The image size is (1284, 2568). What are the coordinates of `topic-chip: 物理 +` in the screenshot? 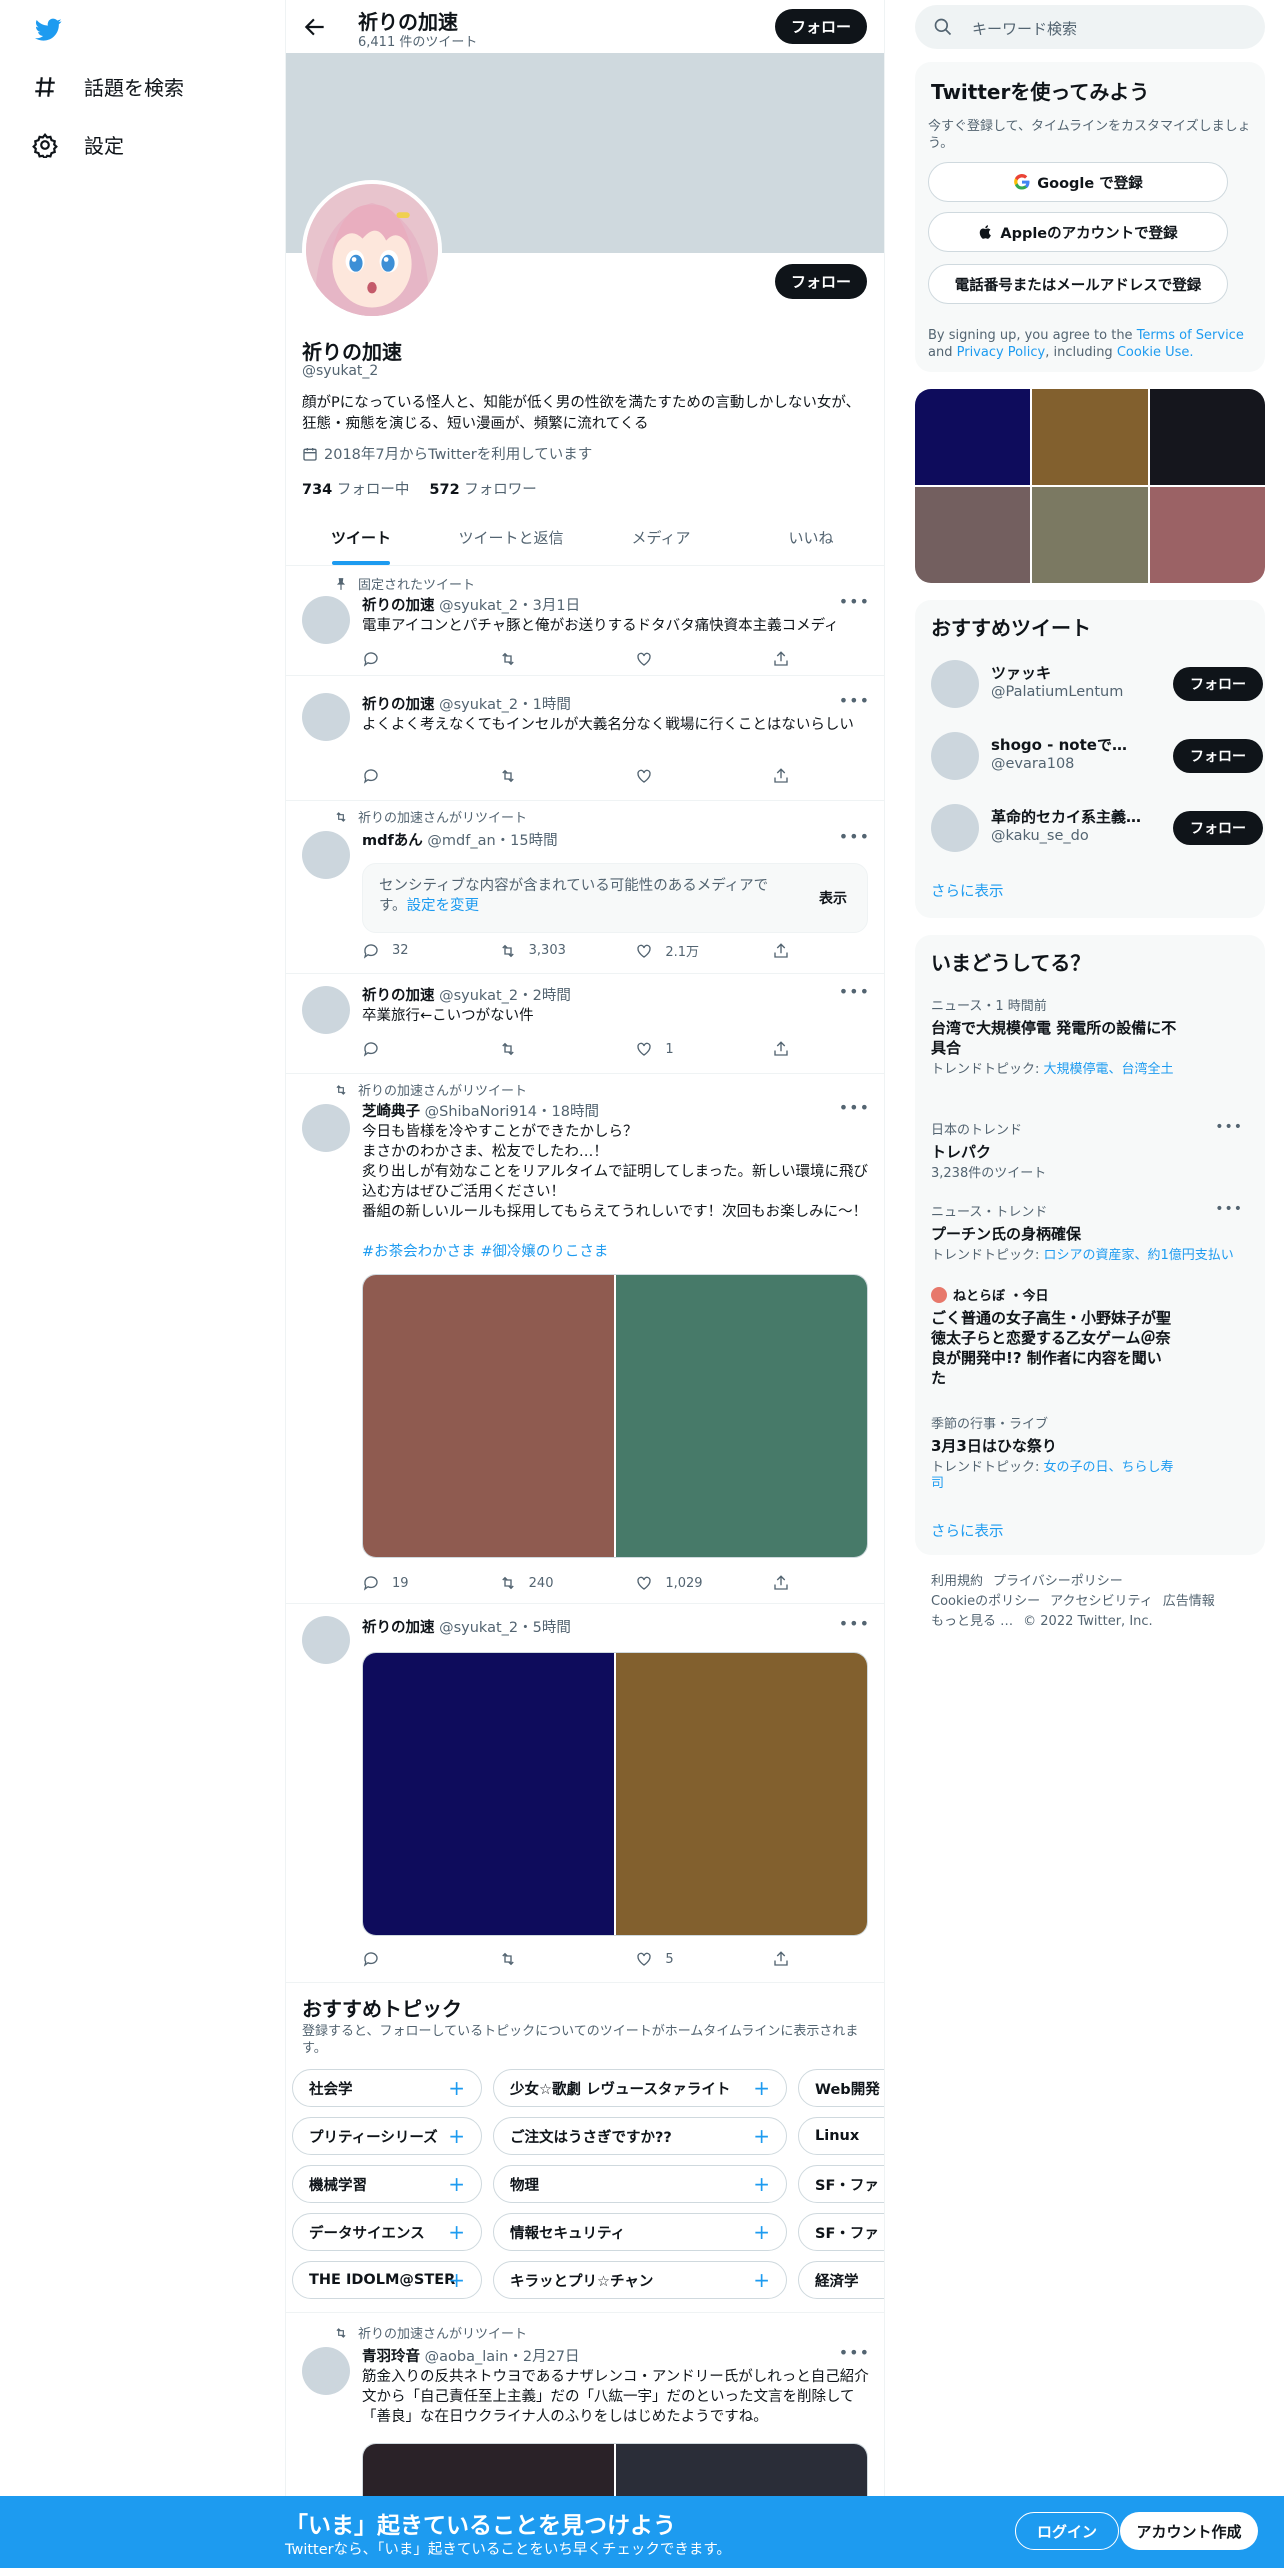 It's located at (640, 2184).